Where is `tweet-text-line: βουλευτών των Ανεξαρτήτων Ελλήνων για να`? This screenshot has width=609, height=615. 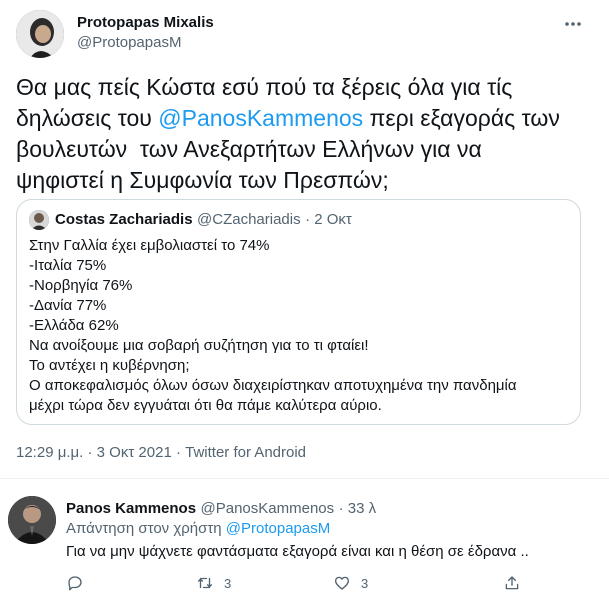 tweet-text-line: βουλευτών των Ανεξαρτήτων Ελλήνων για να is located at coordinates (249, 149).